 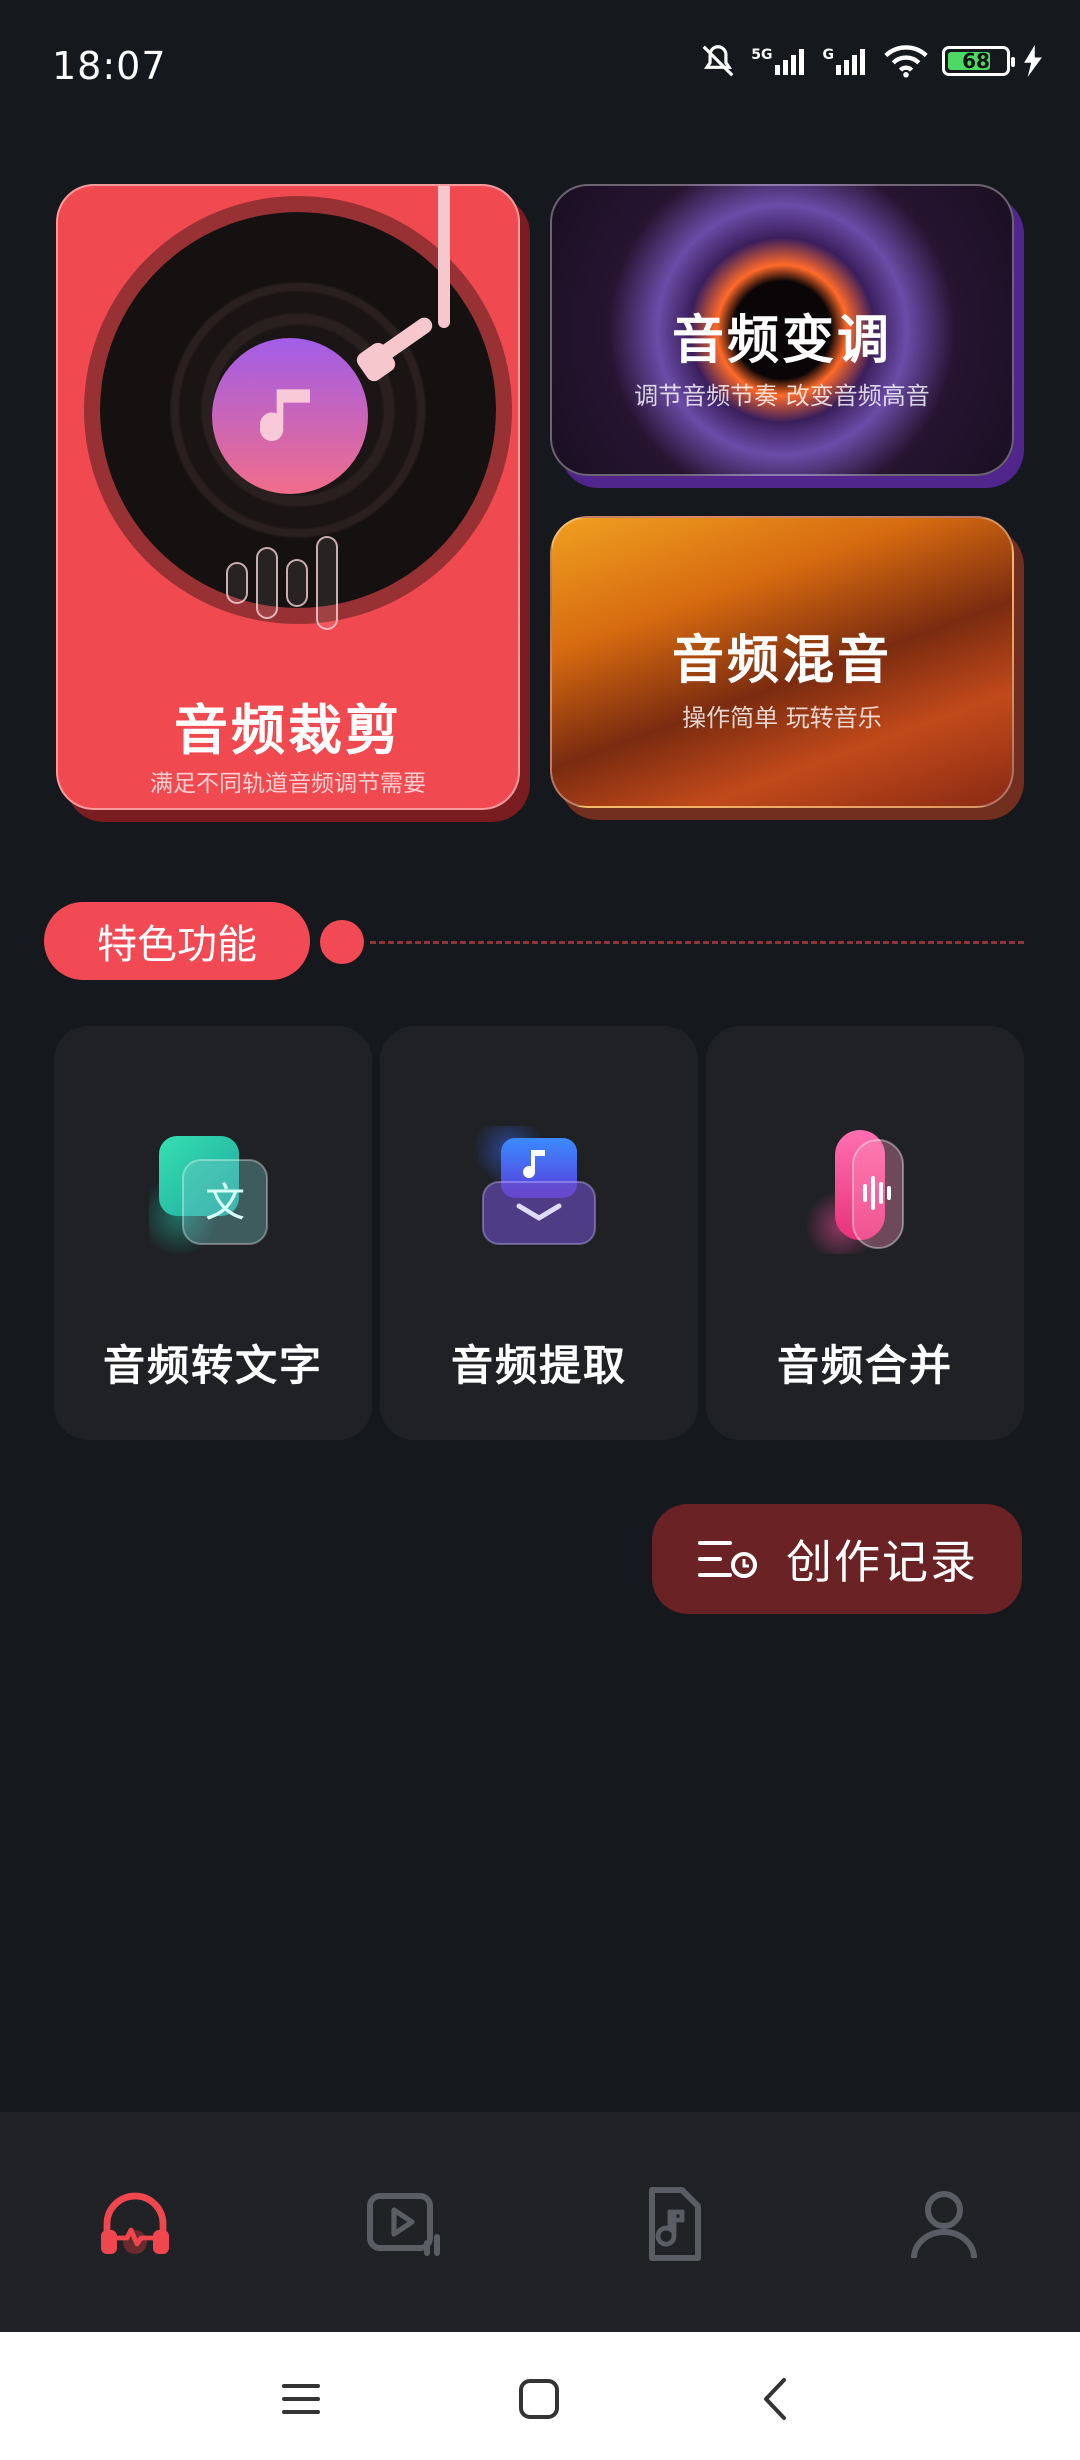 I want to click on home-icon, so click(x=539, y=2399).